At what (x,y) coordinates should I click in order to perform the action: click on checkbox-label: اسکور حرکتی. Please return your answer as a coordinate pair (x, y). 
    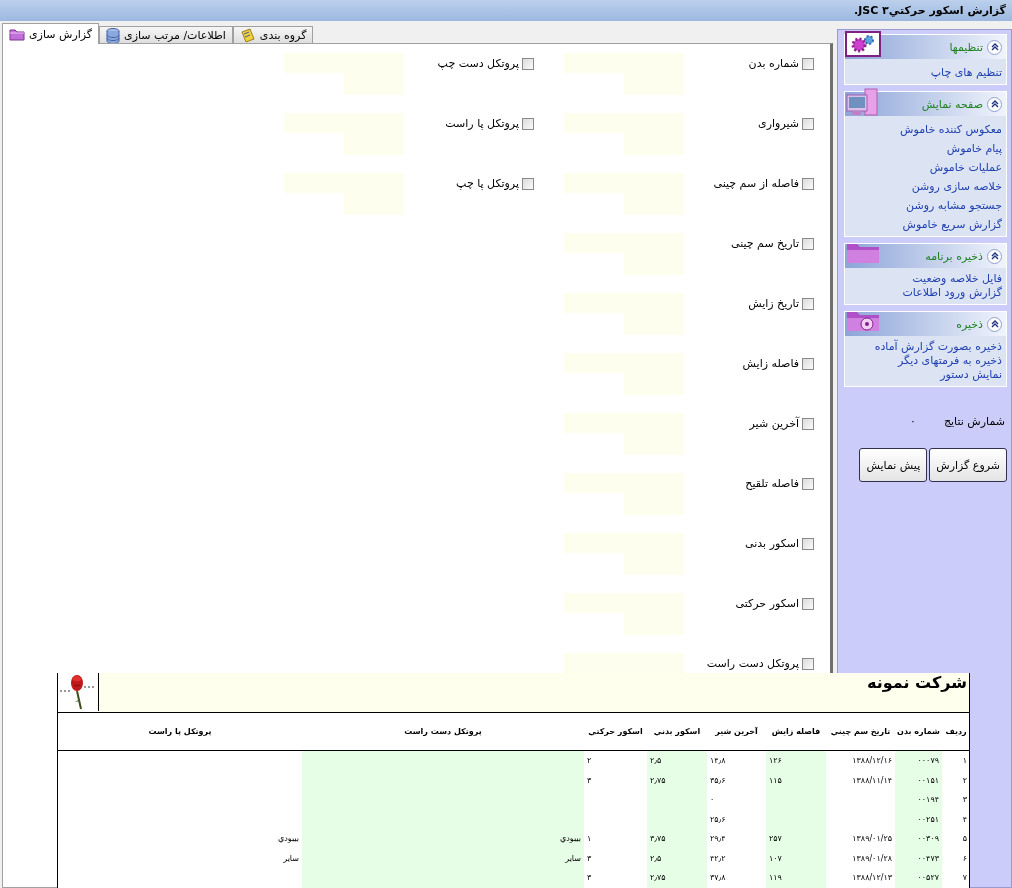
    Looking at the image, I should click on (767, 603).